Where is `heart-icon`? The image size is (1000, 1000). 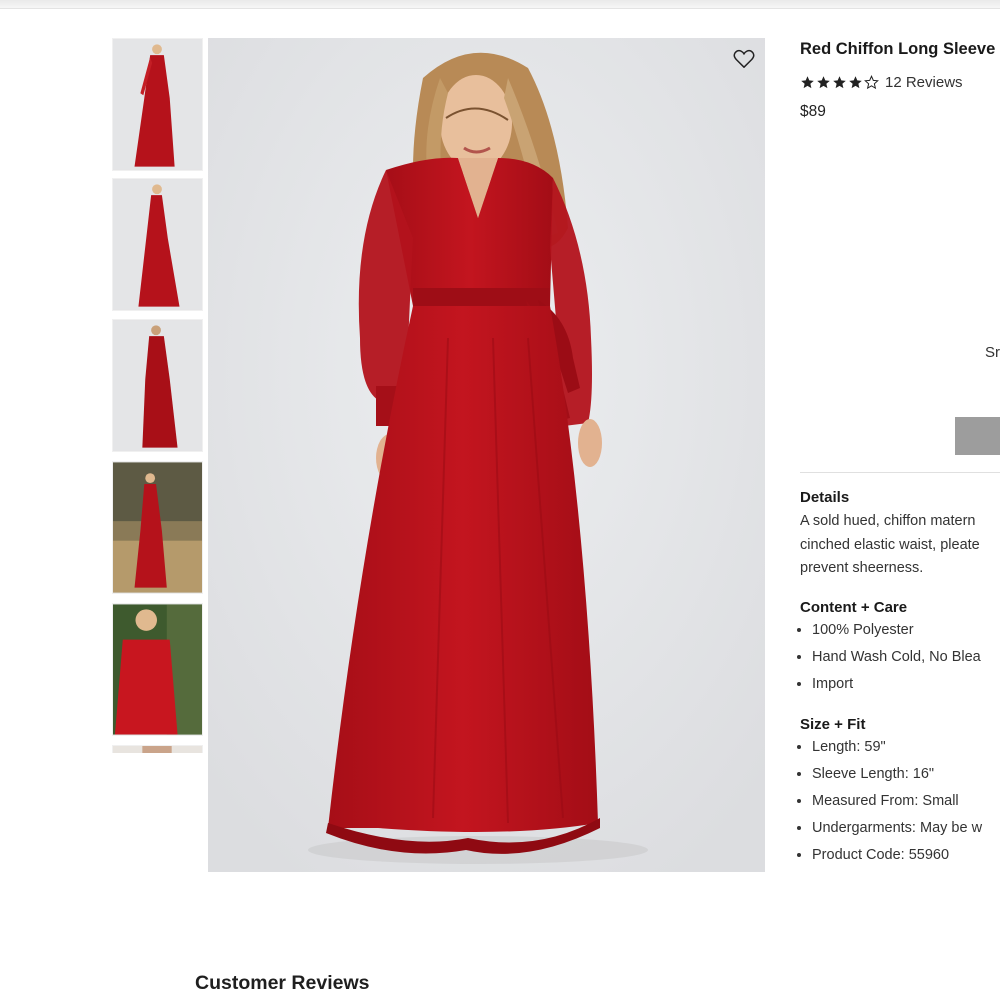 heart-icon is located at coordinates (744, 58).